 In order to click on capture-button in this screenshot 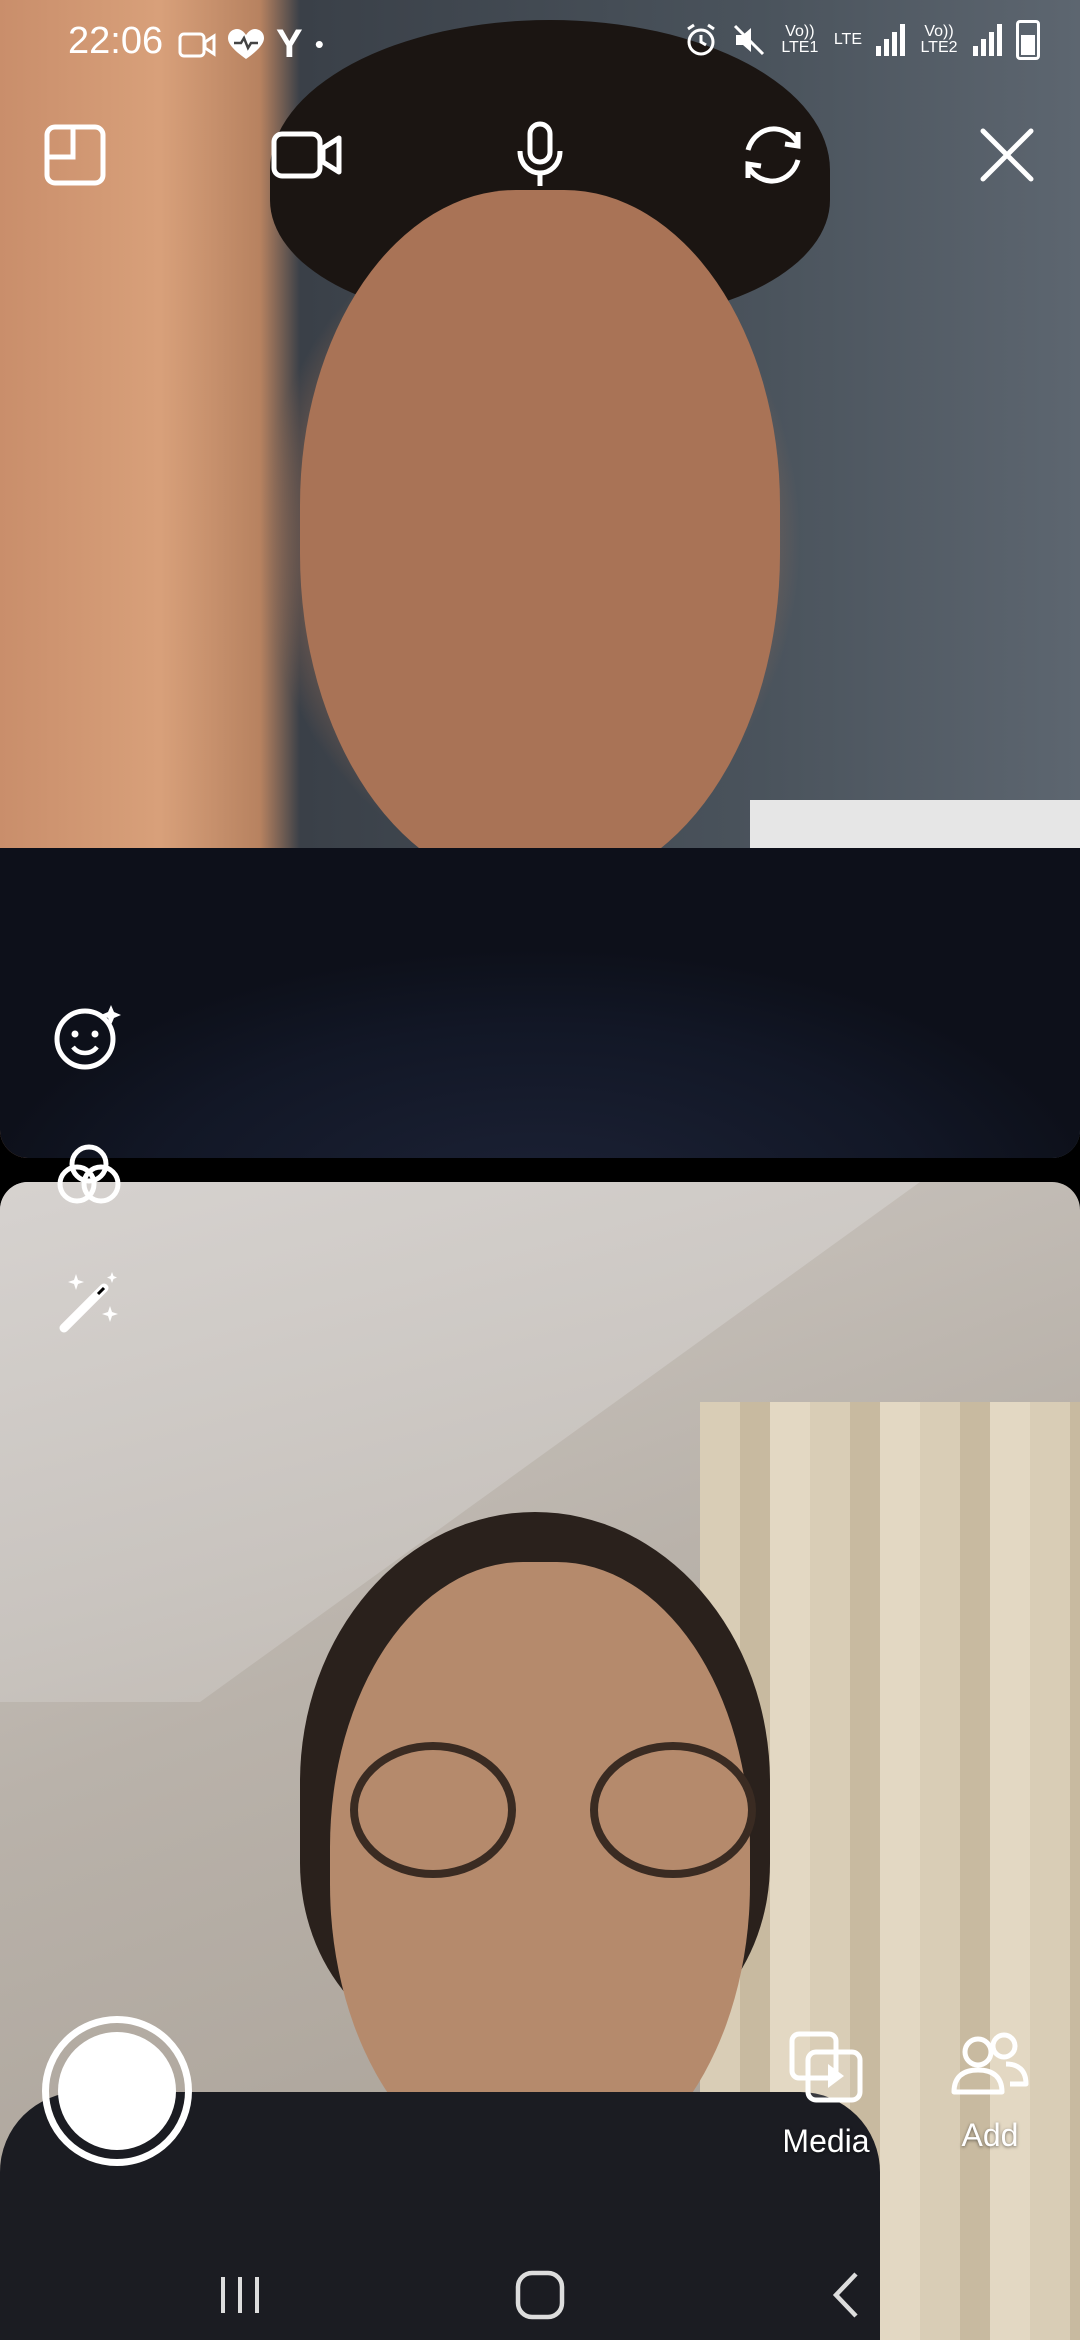, I will do `click(117, 2091)`.